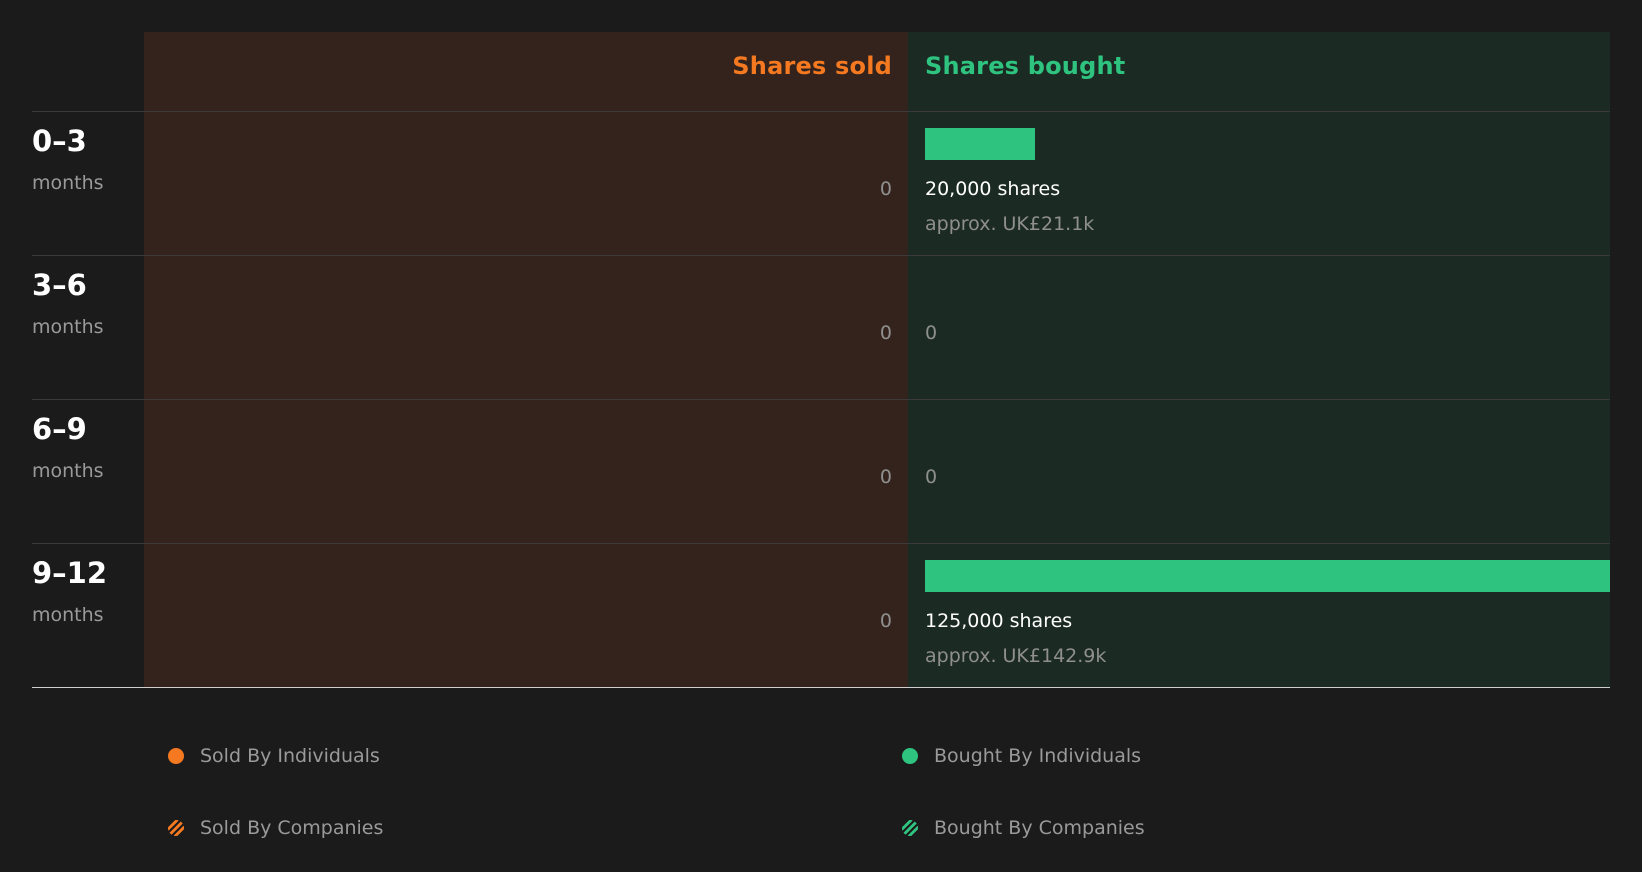 This screenshot has width=1642, height=872. Describe the element at coordinates (999, 621) in the screenshot. I see `shares-bought-value: 125,000 shares` at that location.